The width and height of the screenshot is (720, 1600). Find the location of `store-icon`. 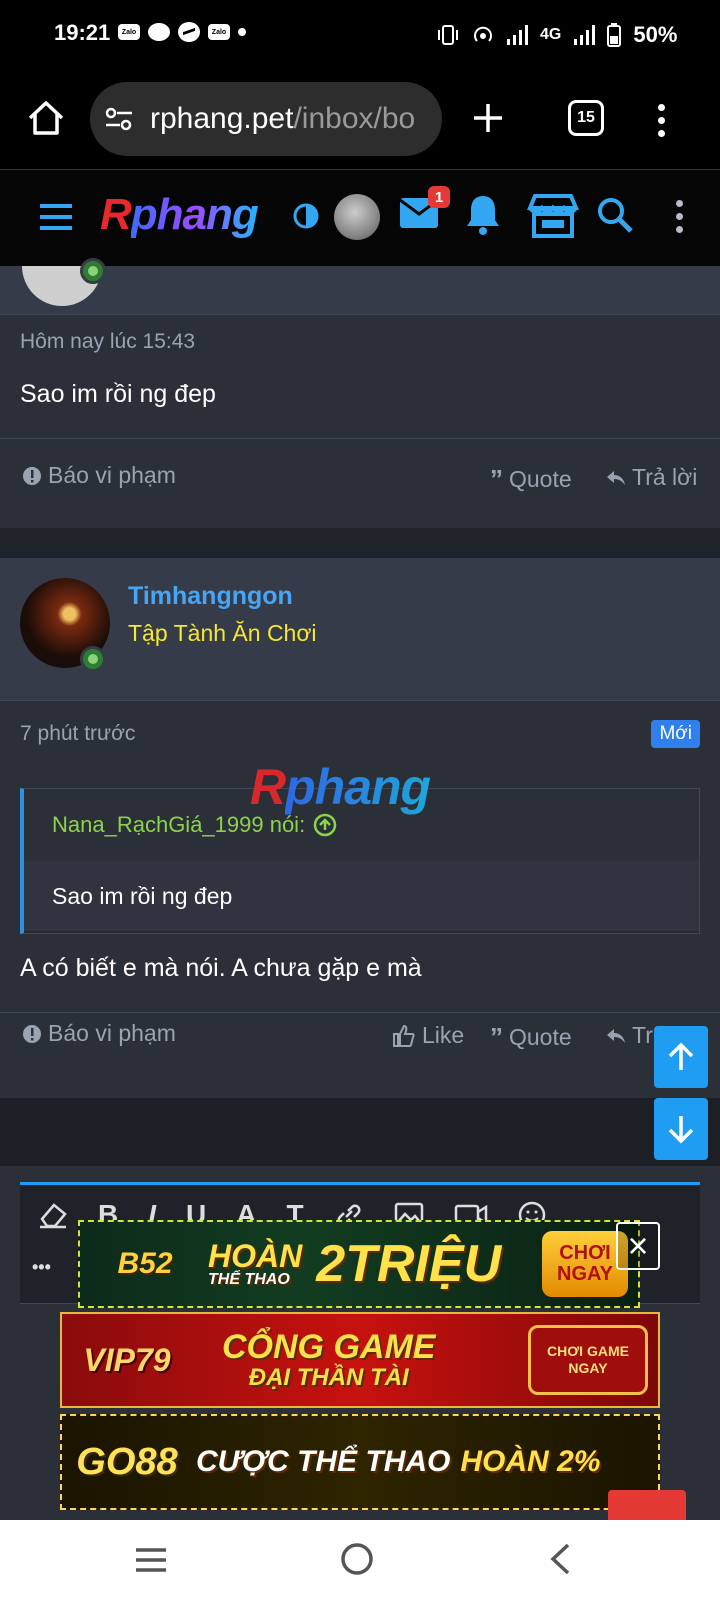

store-icon is located at coordinates (553, 216).